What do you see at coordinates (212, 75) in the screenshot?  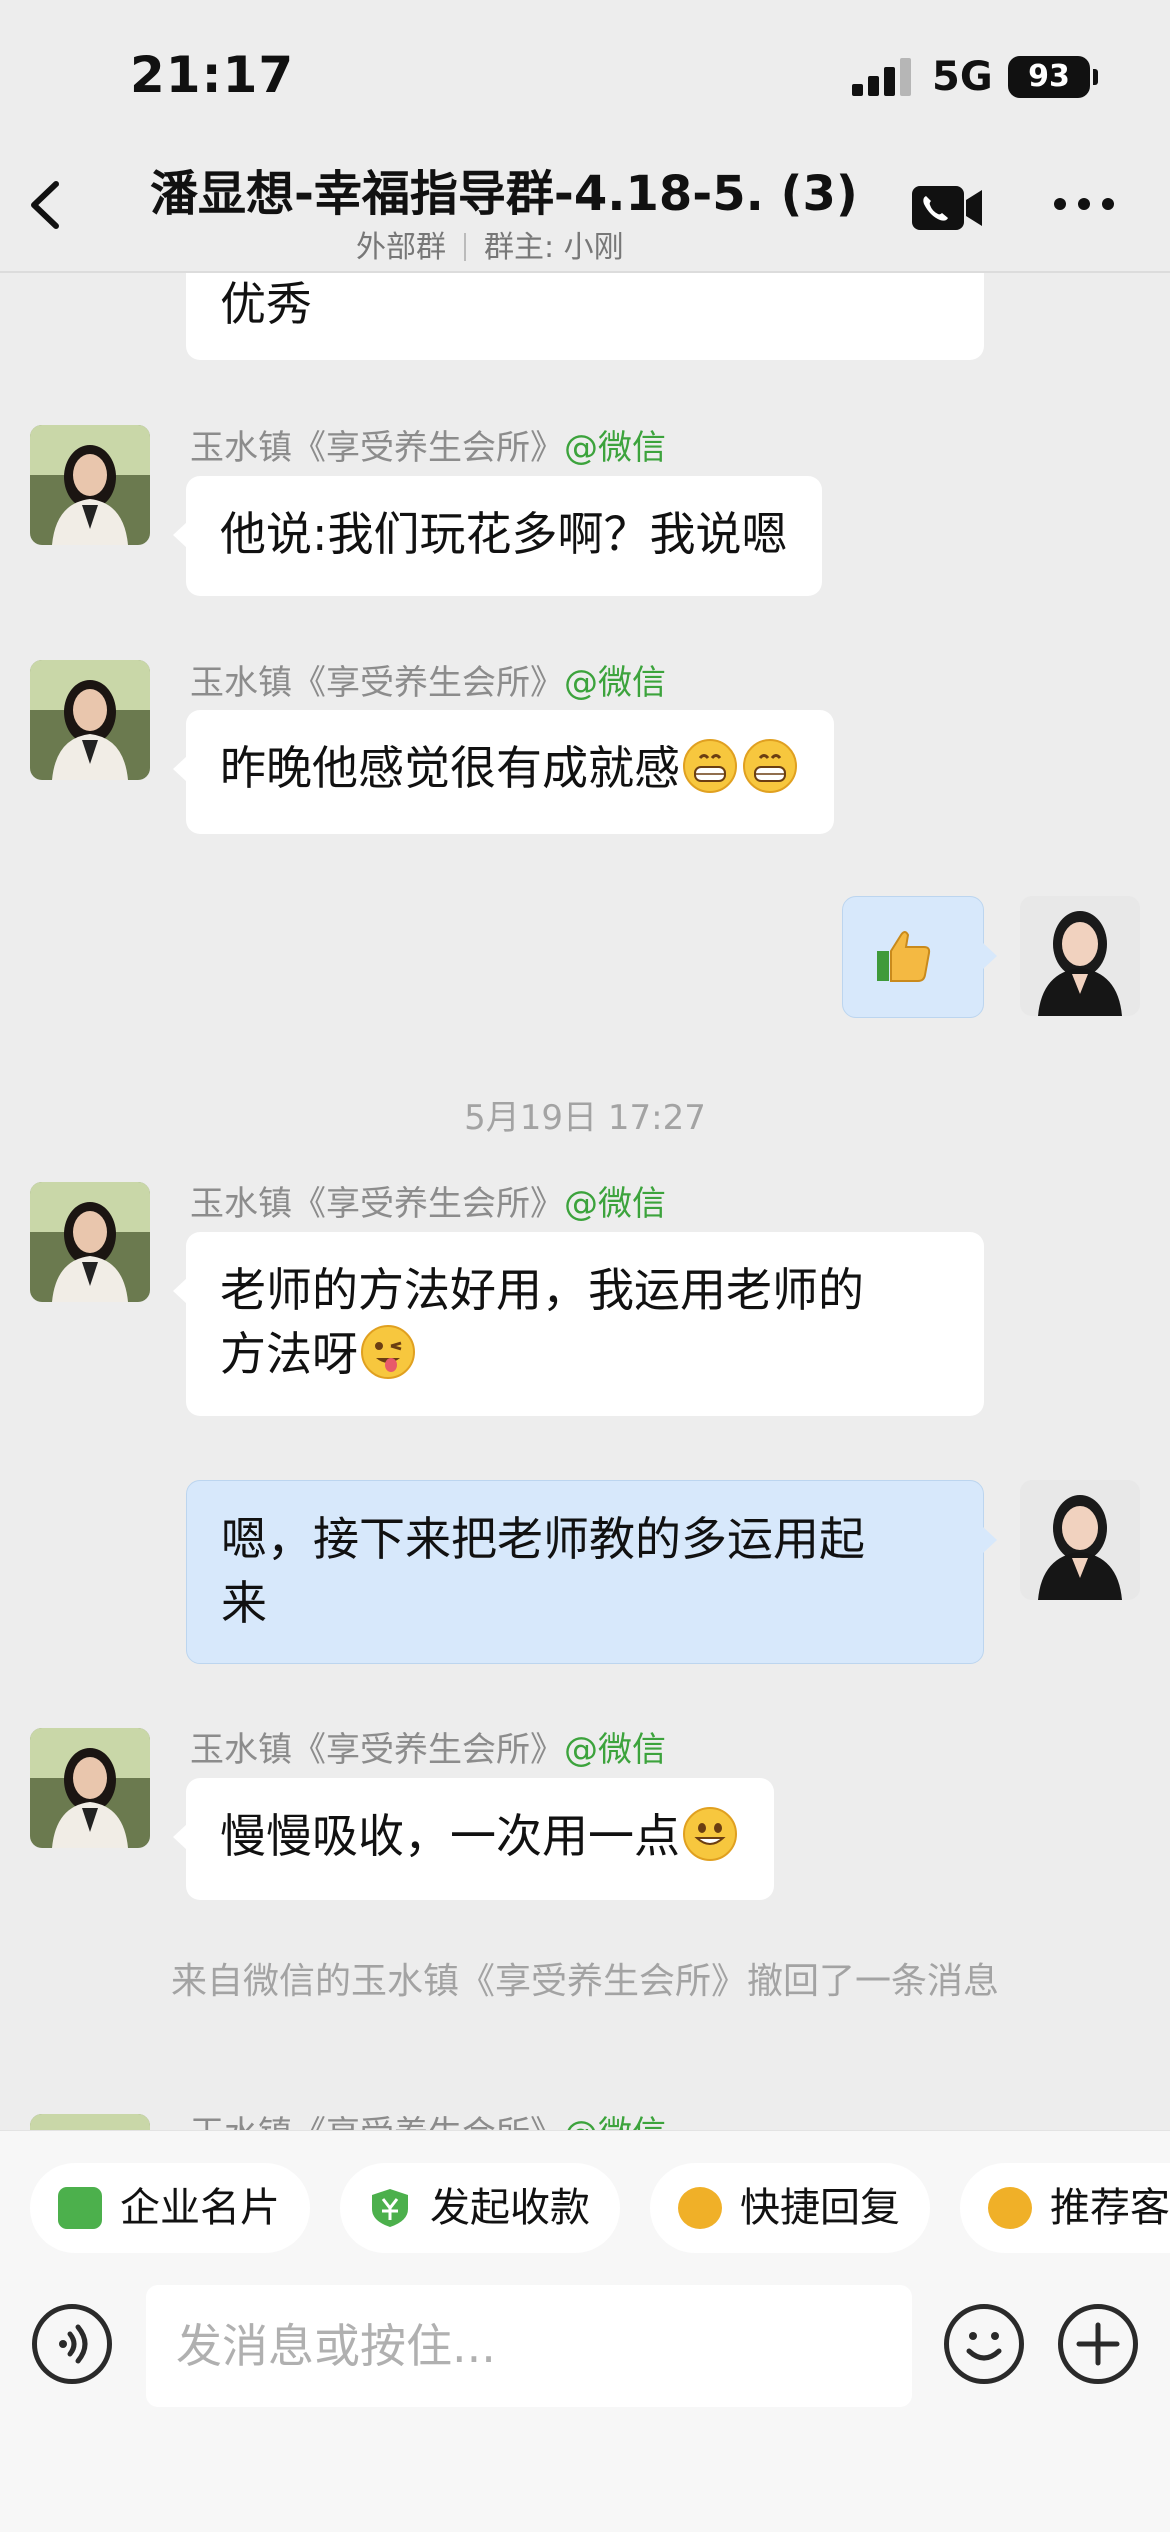 I see `status-time: 21:17` at bounding box center [212, 75].